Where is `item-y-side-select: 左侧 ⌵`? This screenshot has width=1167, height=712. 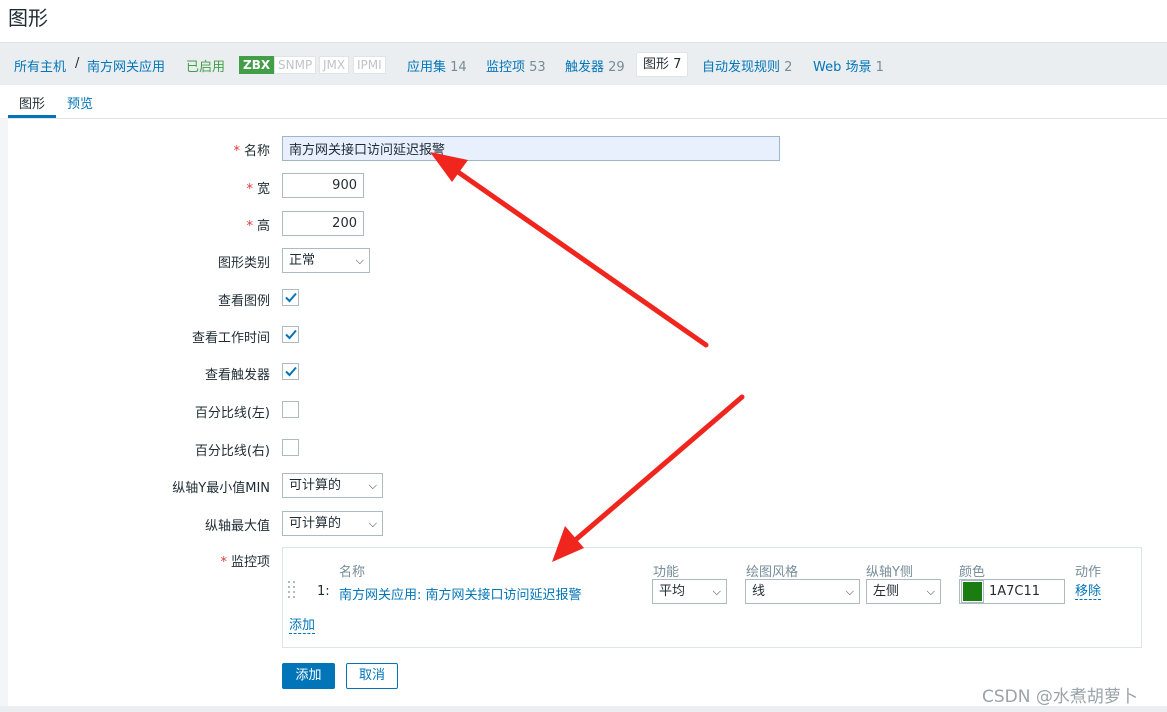
item-y-side-select: 左侧 ⌵ is located at coordinates (903, 591).